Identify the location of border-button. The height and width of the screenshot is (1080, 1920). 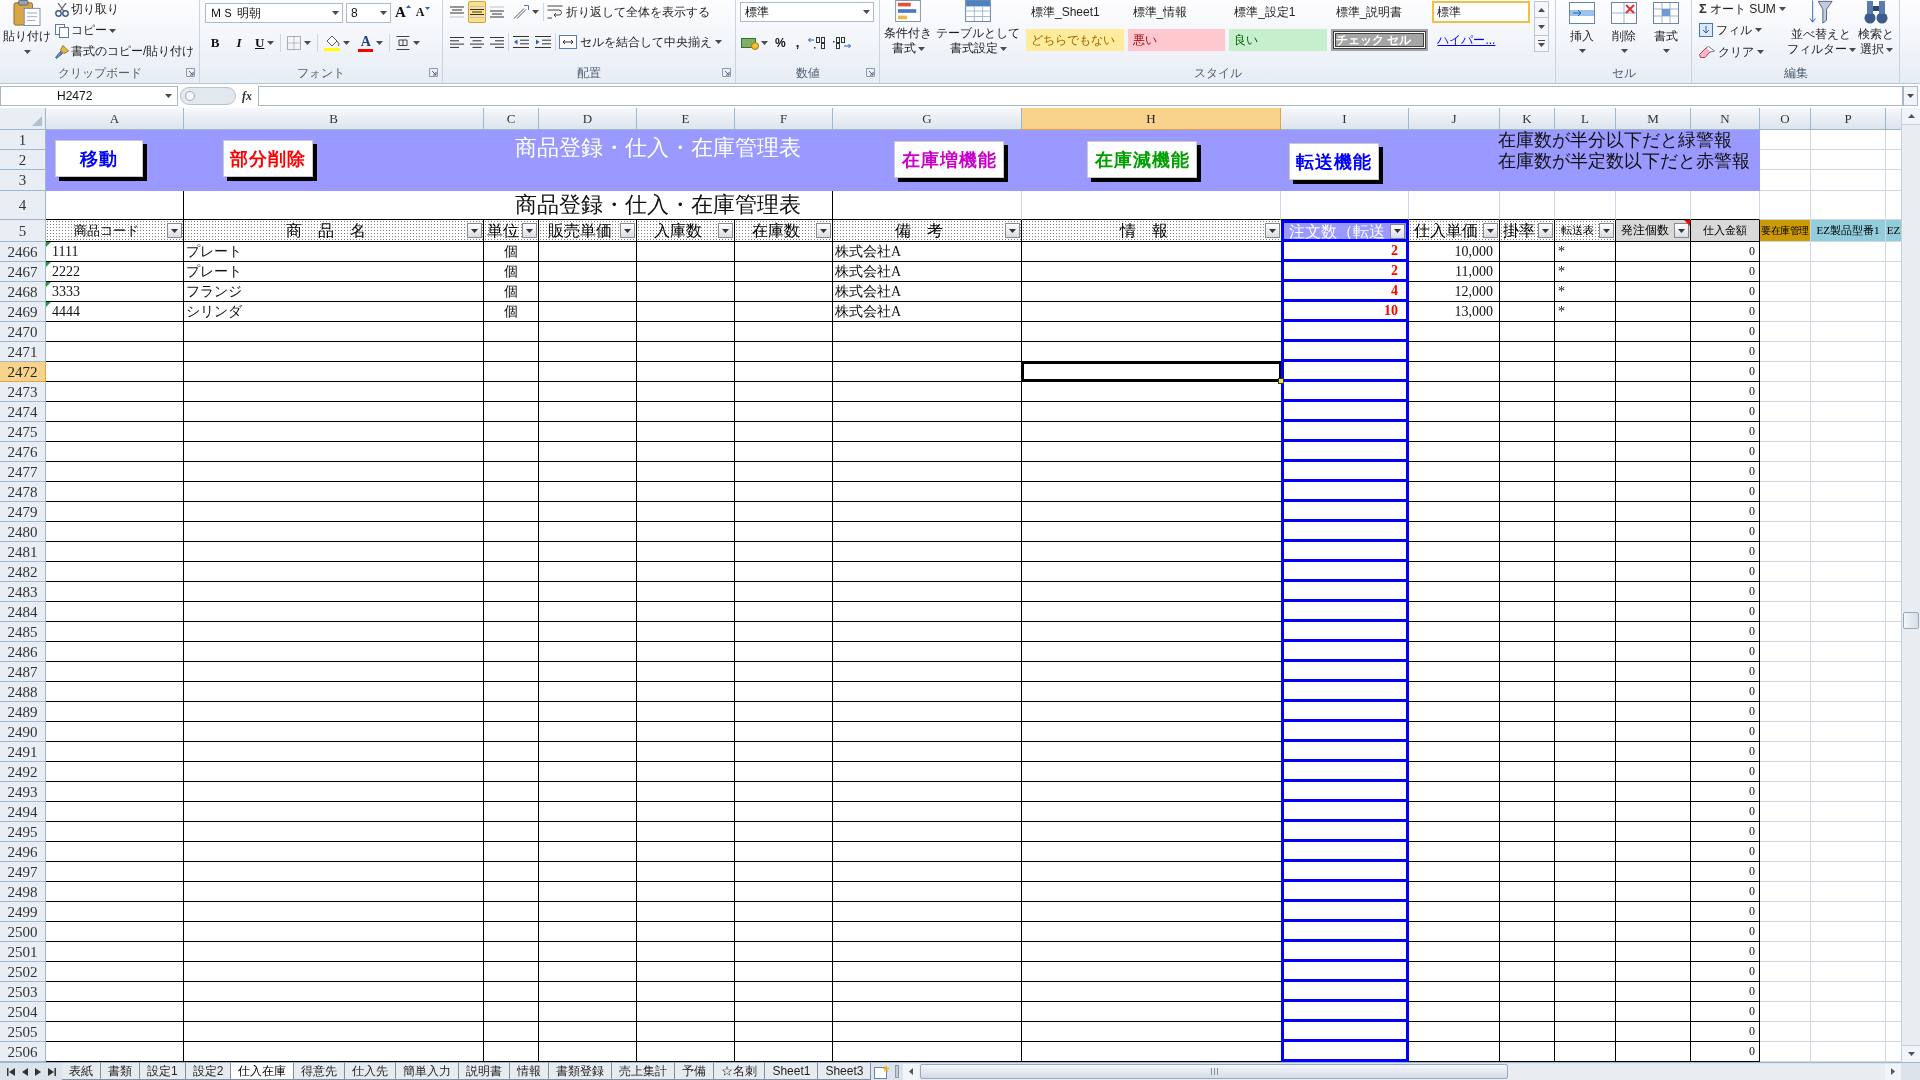
(299, 43).